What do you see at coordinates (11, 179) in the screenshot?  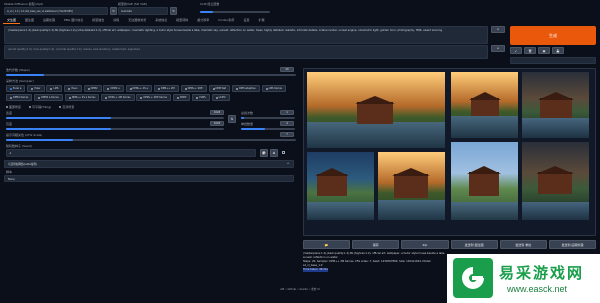 I see `script-value: None` at bounding box center [11, 179].